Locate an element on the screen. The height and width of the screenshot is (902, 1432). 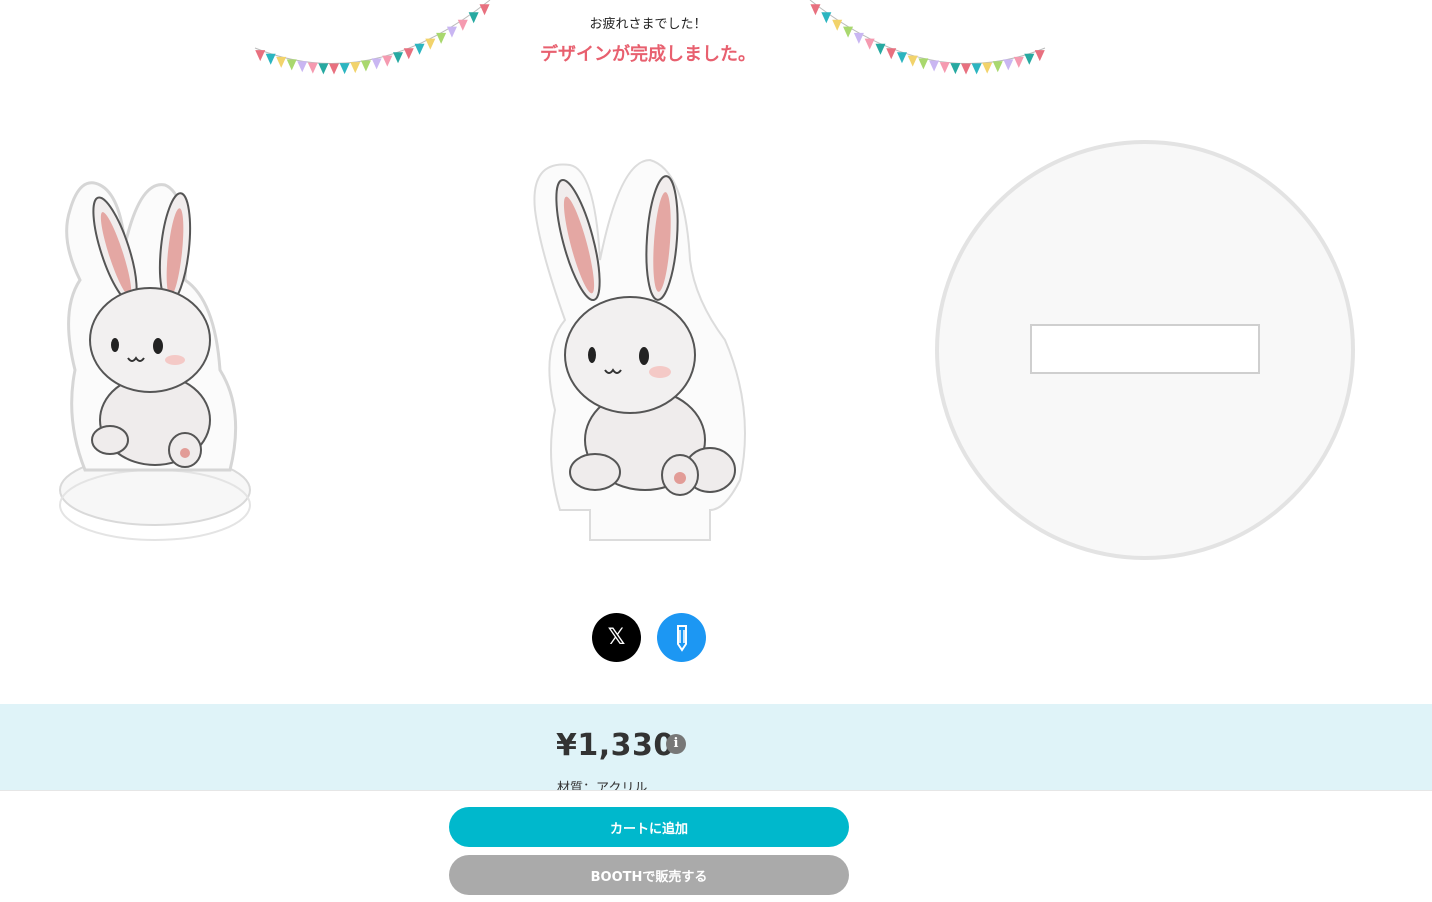
completion-title: デザインが完成しました。 is located at coordinates (648, 54).